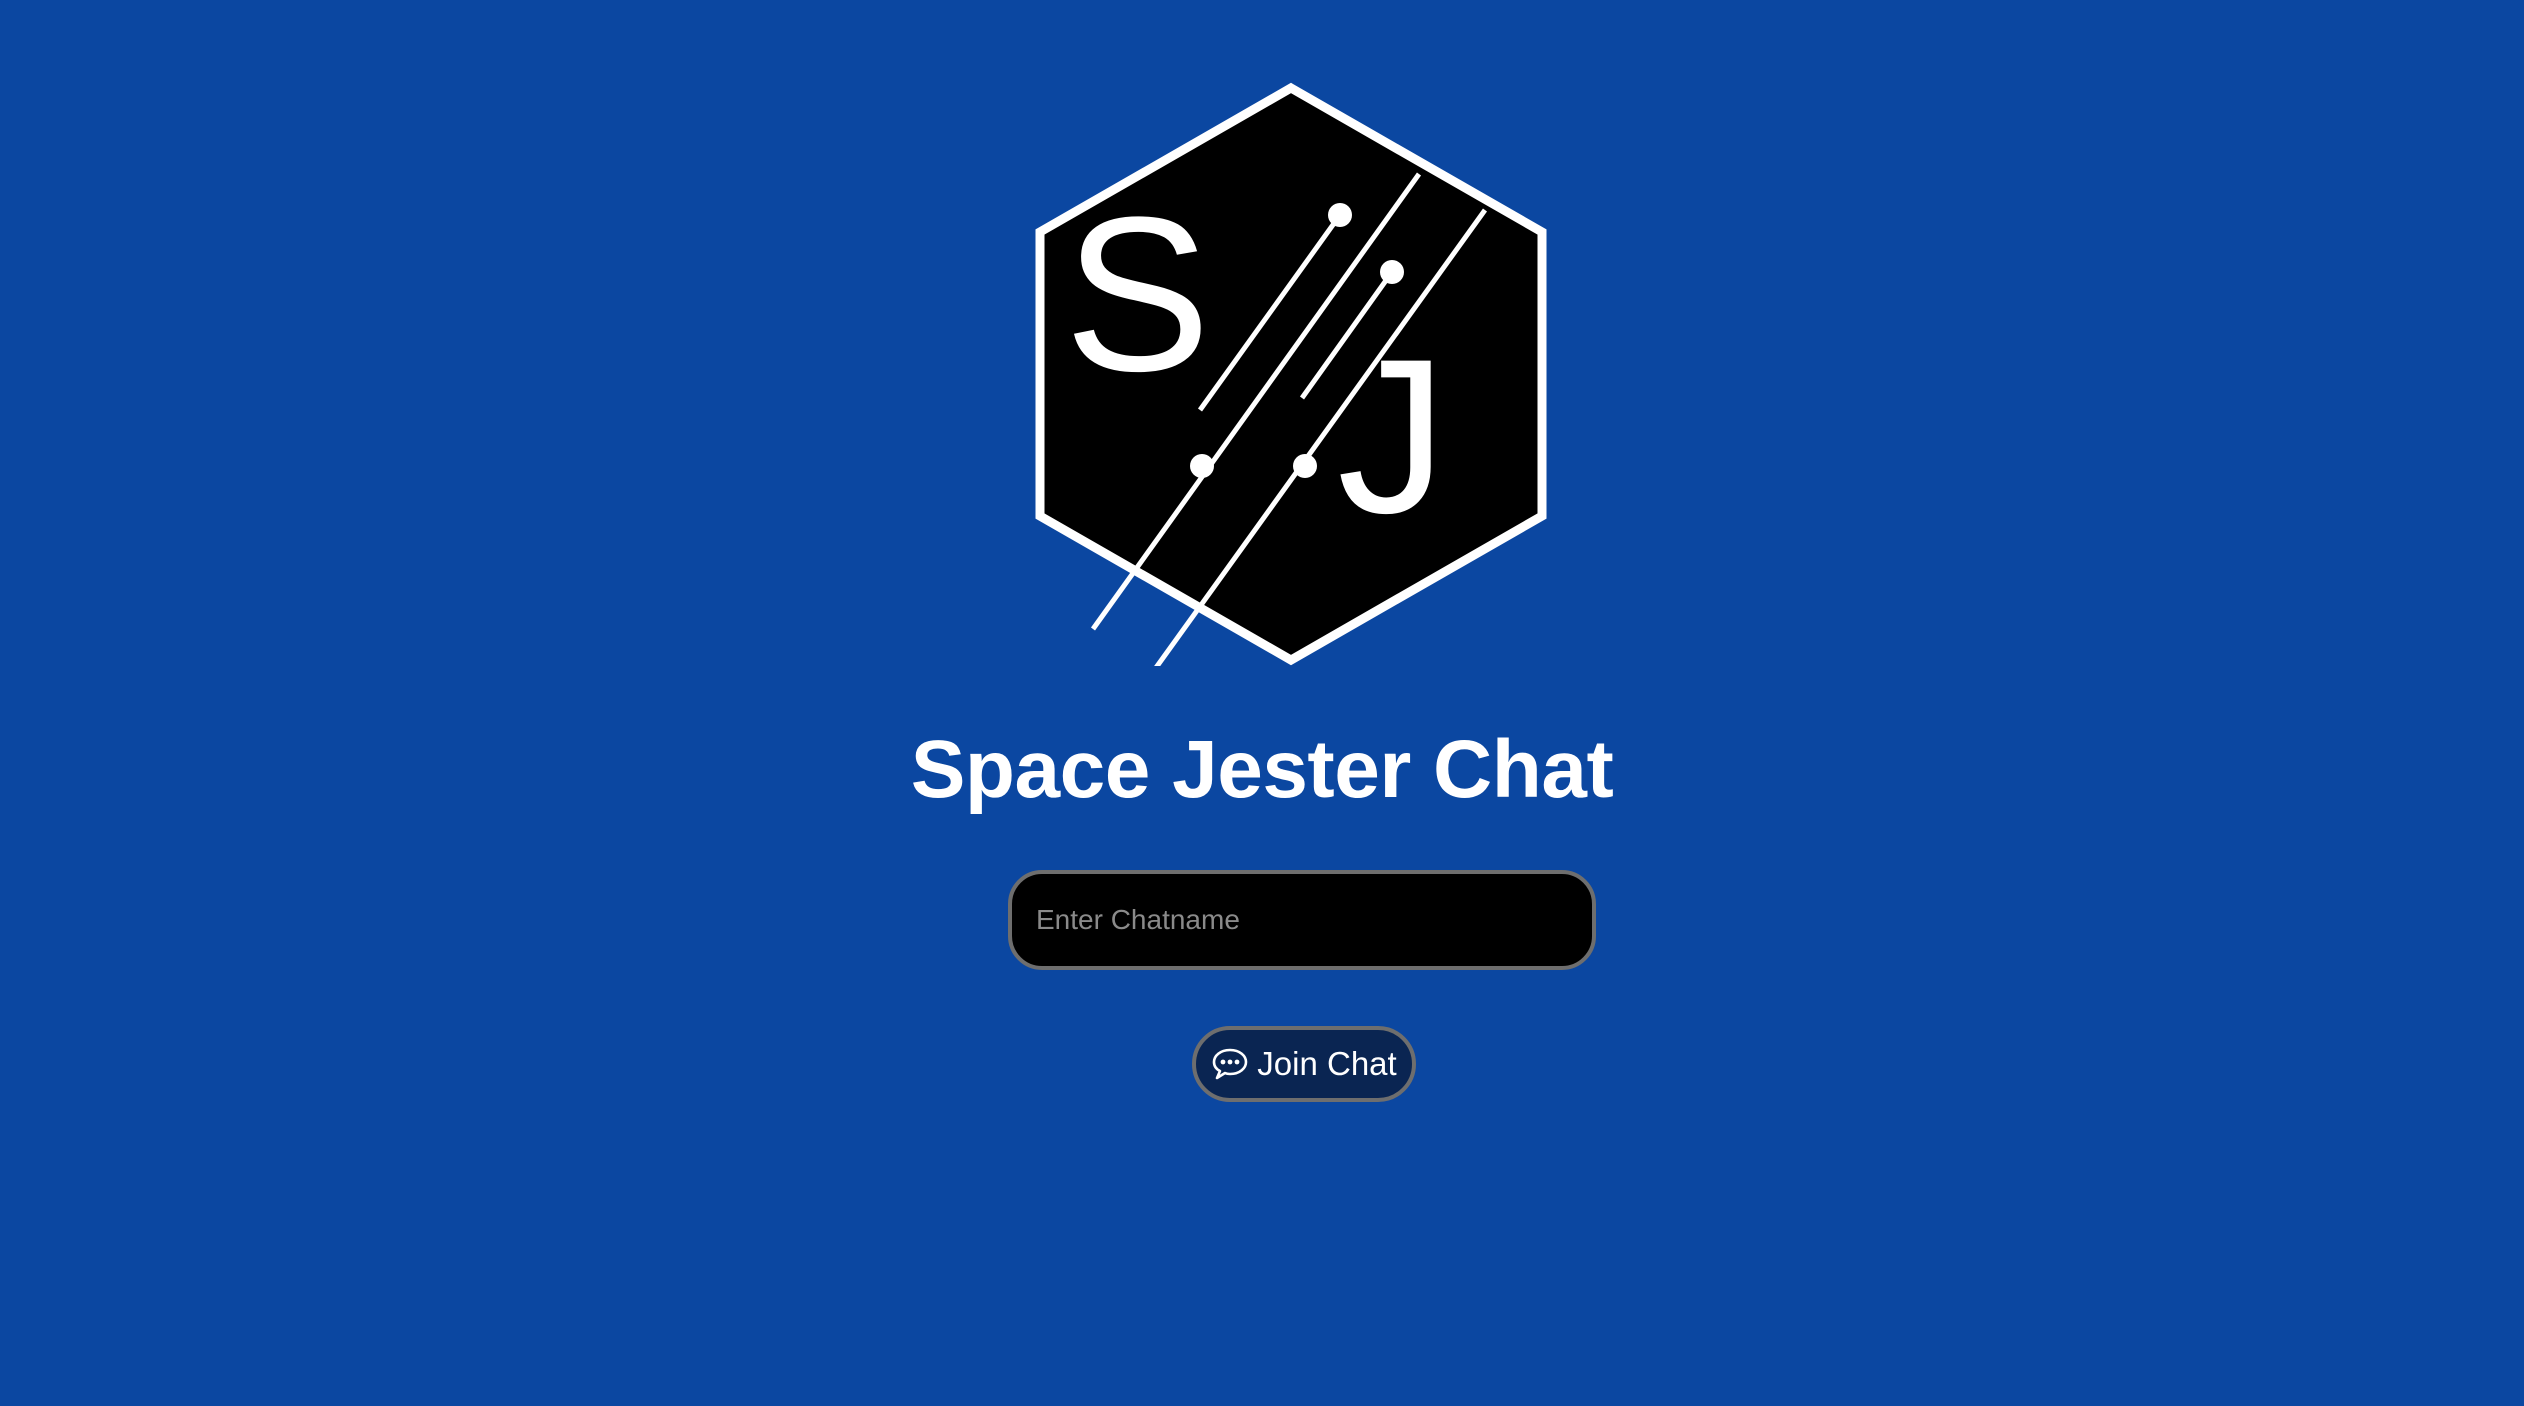  Describe the element at coordinates (1392, 436) in the screenshot. I see `logo-letter-j: J` at that location.